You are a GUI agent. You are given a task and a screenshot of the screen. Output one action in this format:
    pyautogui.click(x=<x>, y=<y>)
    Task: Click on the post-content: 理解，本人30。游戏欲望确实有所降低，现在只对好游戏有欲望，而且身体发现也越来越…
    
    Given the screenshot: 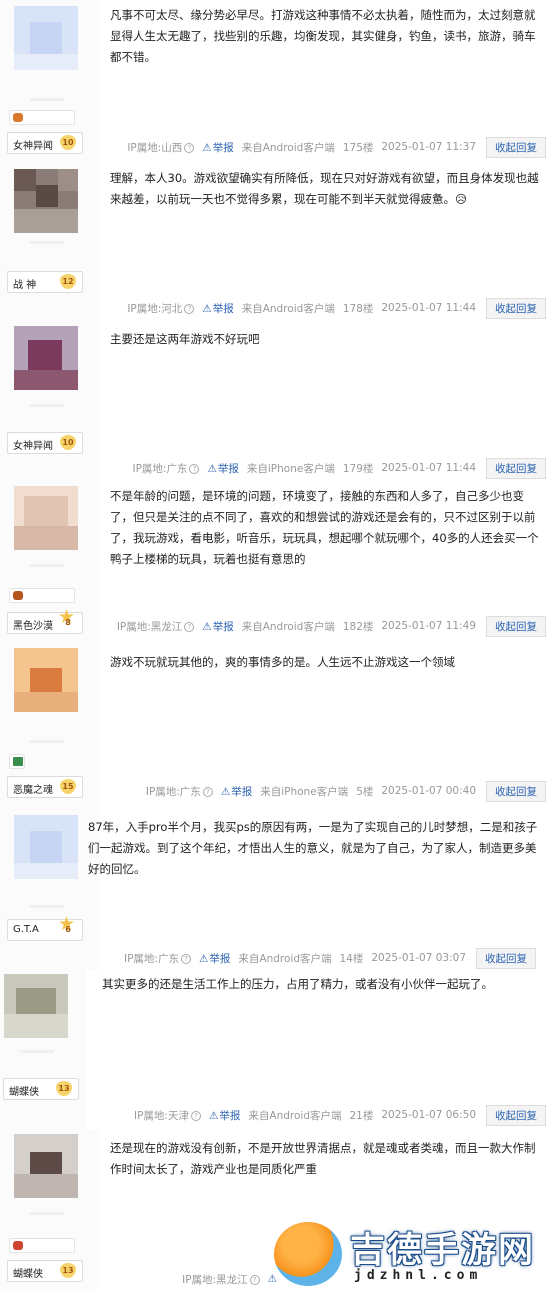 What is the action you would take?
    pyautogui.click(x=324, y=188)
    